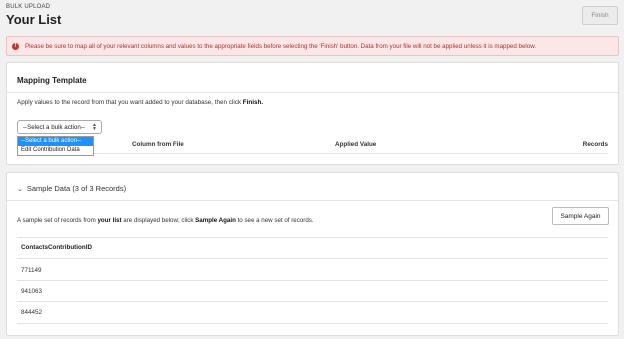  What do you see at coordinates (32, 291) in the screenshot?
I see `table-row: 941063` at bounding box center [32, 291].